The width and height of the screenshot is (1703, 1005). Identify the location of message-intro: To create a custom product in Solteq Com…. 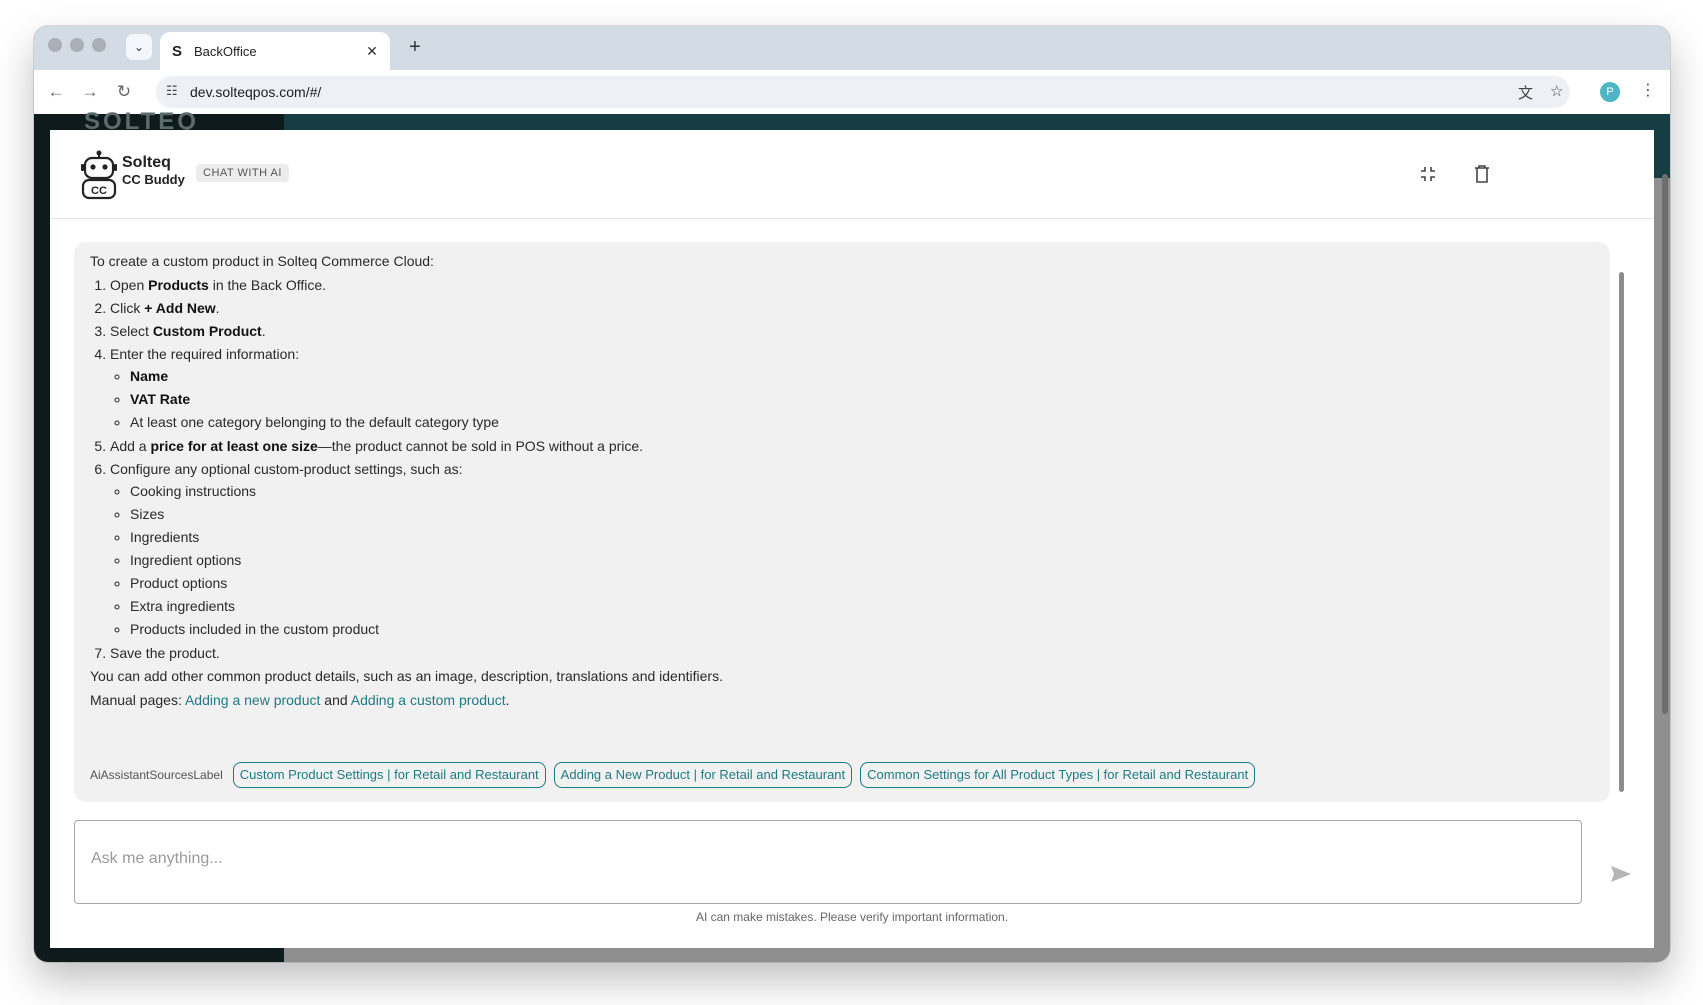
(262, 261).